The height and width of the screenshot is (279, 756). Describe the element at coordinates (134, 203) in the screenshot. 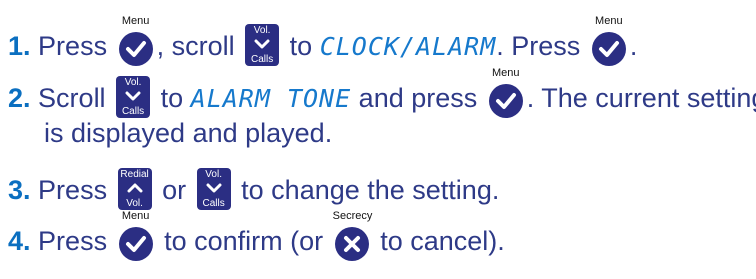

I see `redial-vol-key-bottom-label: Vol.` at that location.